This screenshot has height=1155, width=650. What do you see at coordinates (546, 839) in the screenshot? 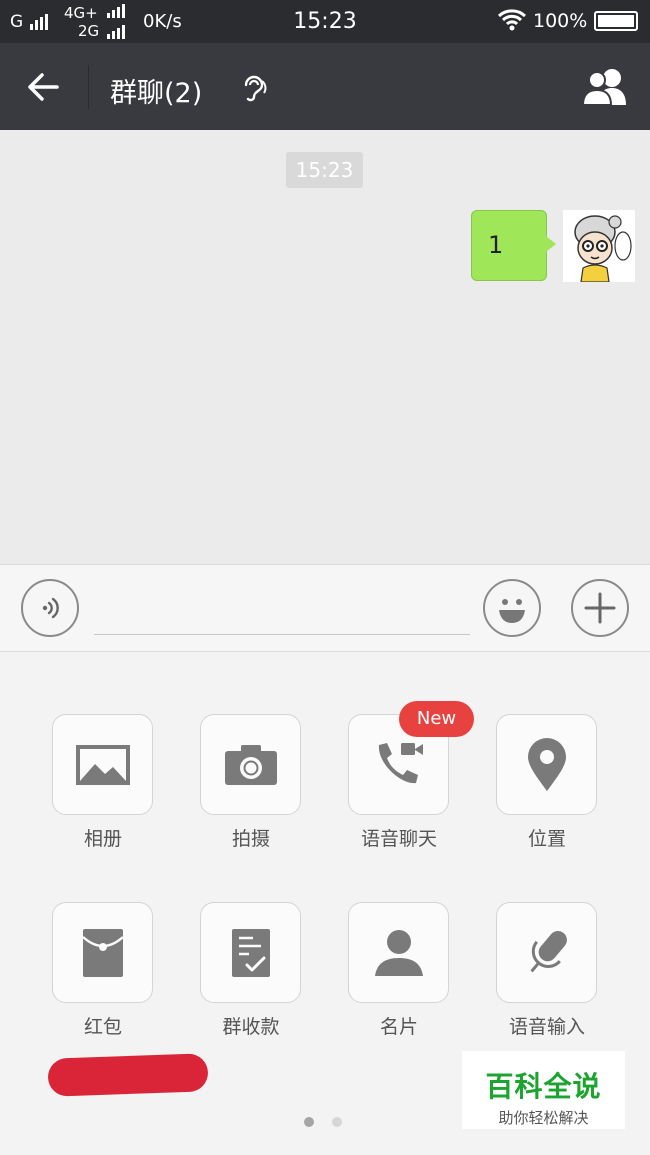
I see `tool-label: 位置` at bounding box center [546, 839].